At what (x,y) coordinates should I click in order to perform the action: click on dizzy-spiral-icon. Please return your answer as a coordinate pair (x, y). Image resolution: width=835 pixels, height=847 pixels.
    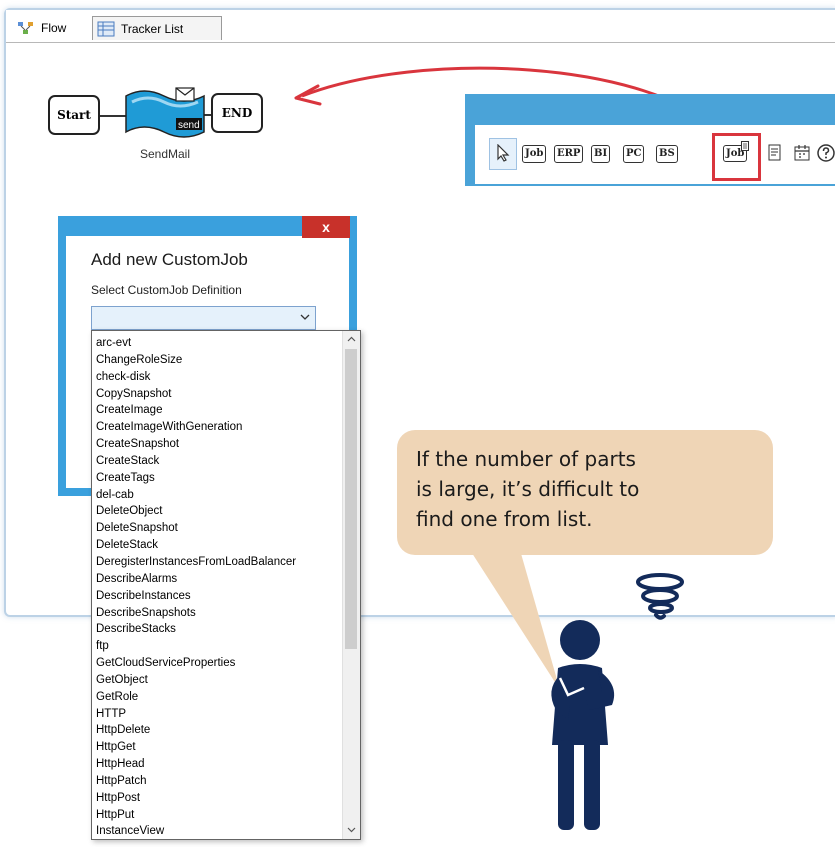
    Looking at the image, I should click on (660, 596).